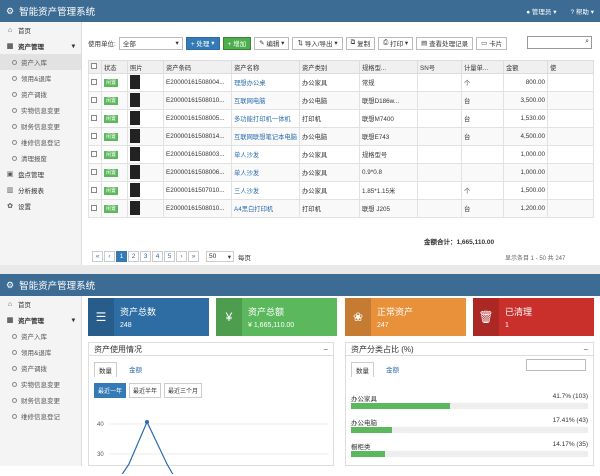  I want to click on sidebar-item: ✿ 设置, so click(40, 206).